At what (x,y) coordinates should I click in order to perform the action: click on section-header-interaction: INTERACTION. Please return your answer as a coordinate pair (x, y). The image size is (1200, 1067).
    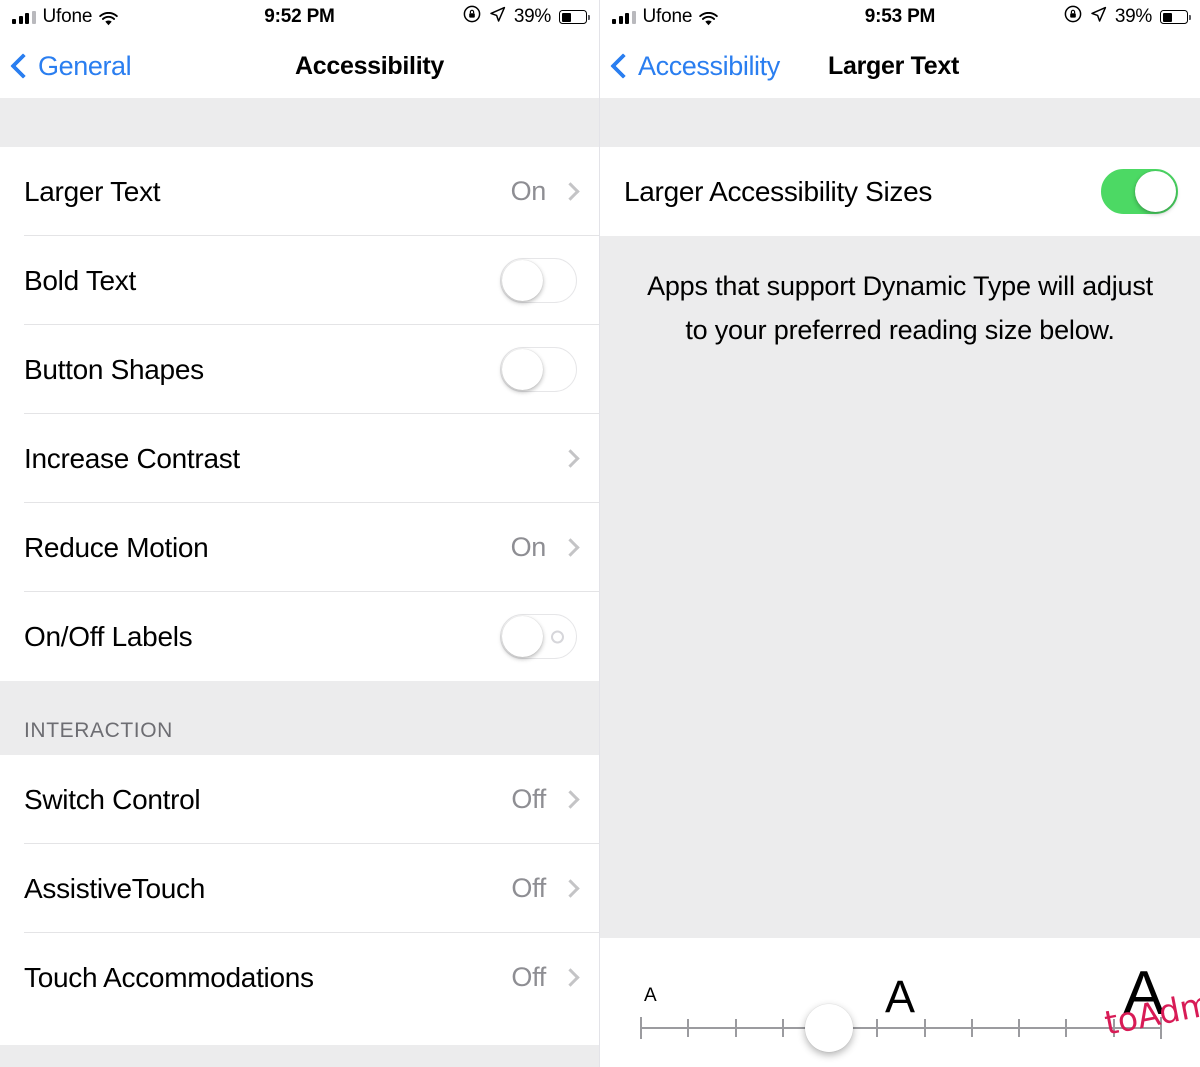
    Looking at the image, I should click on (299, 718).